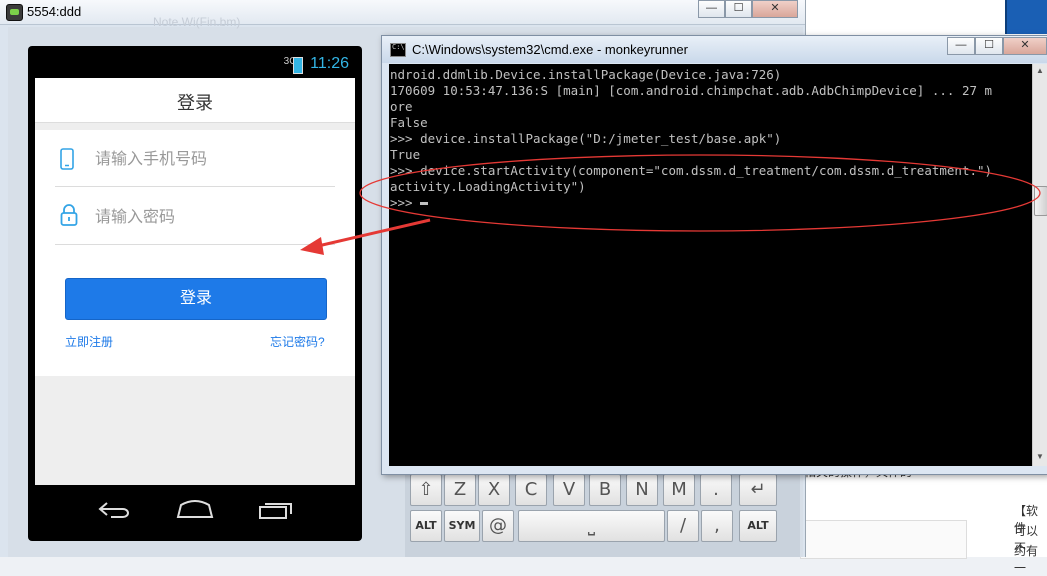 The height and width of the screenshot is (576, 1047). What do you see at coordinates (405, 202) in the screenshot?
I see `console-prompt: >>>` at bounding box center [405, 202].